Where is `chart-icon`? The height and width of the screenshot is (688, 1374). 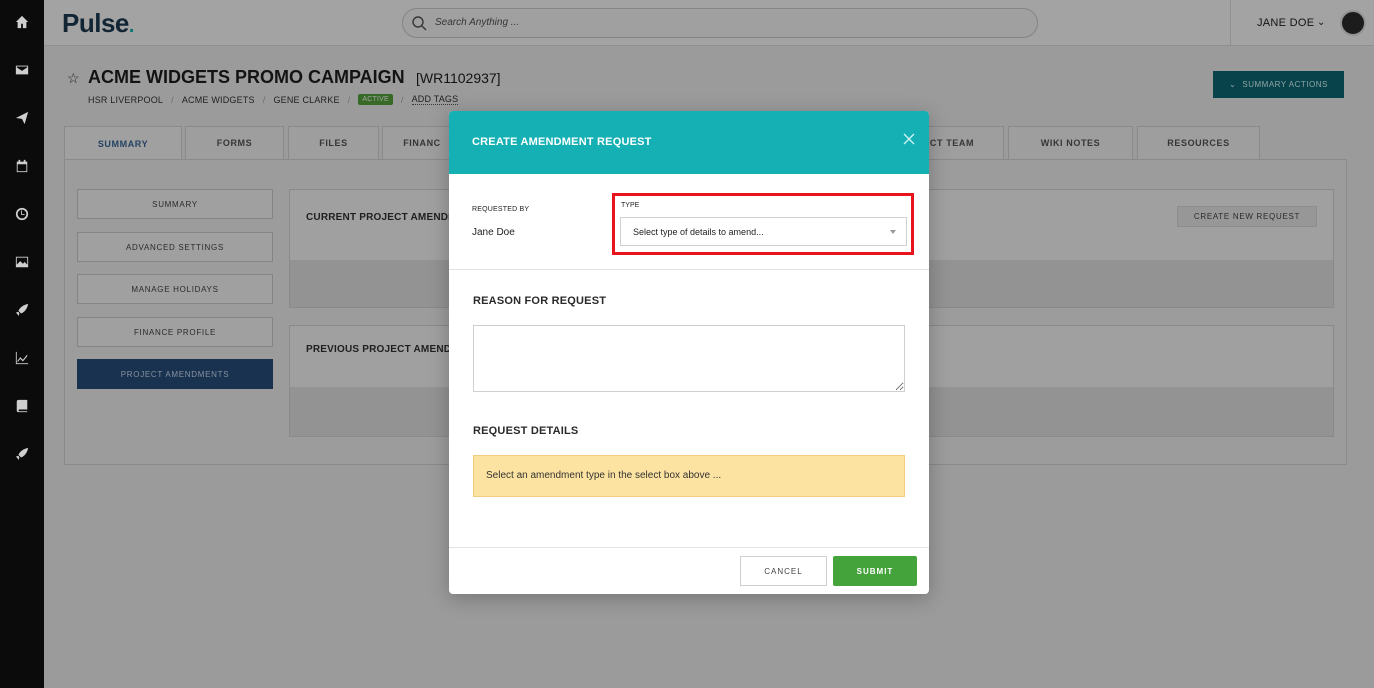
chart-icon is located at coordinates (22, 358).